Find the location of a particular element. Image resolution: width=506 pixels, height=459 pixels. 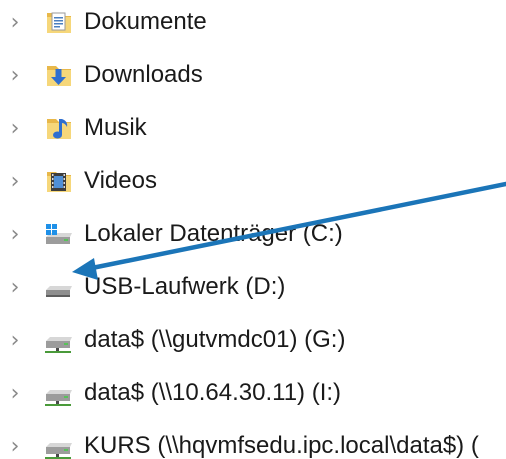

nav-item-network-drive-kurs: › KURS (\\hqvmfsedu.ipc.local\data$) ( is located at coordinates (253, 440).